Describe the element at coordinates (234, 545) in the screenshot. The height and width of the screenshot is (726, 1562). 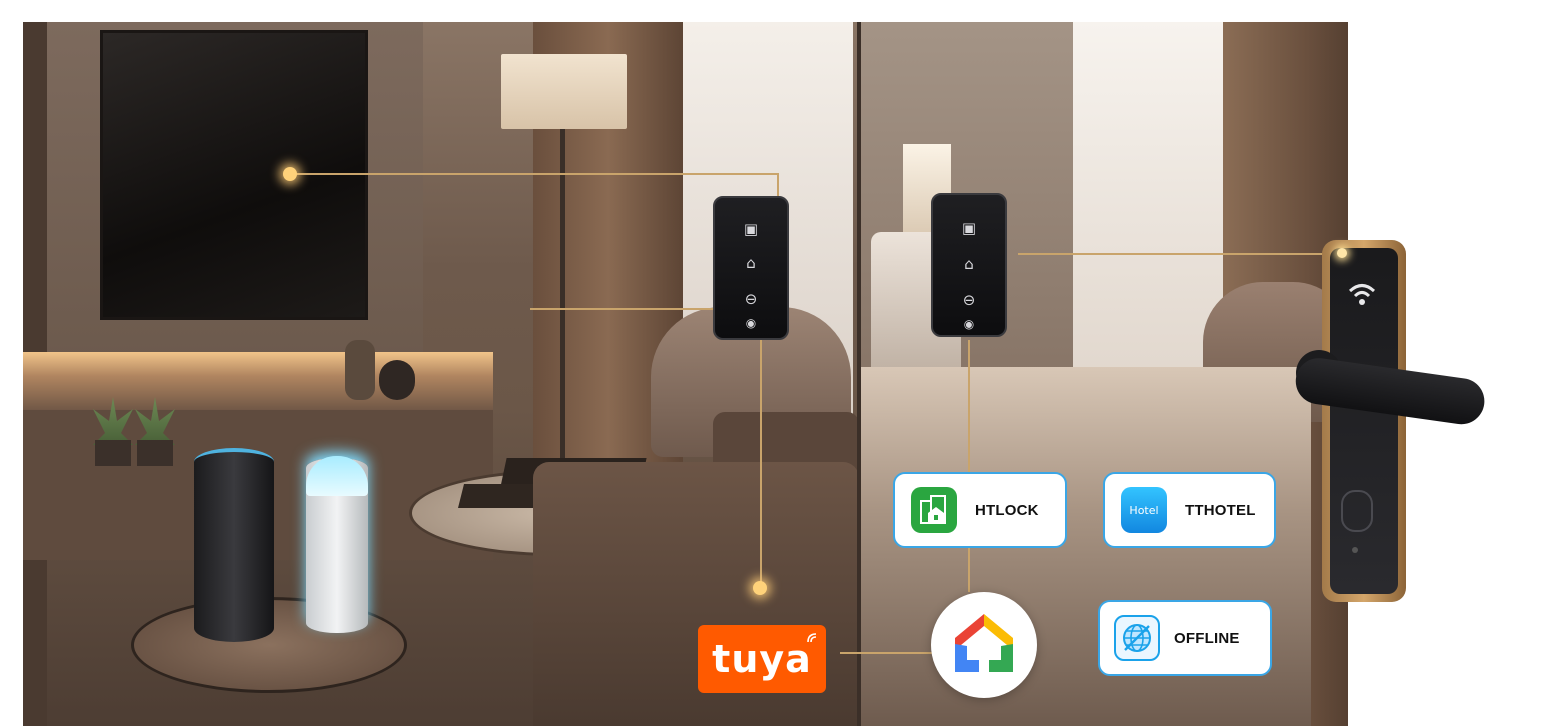
I see `smart-speaker-black` at that location.